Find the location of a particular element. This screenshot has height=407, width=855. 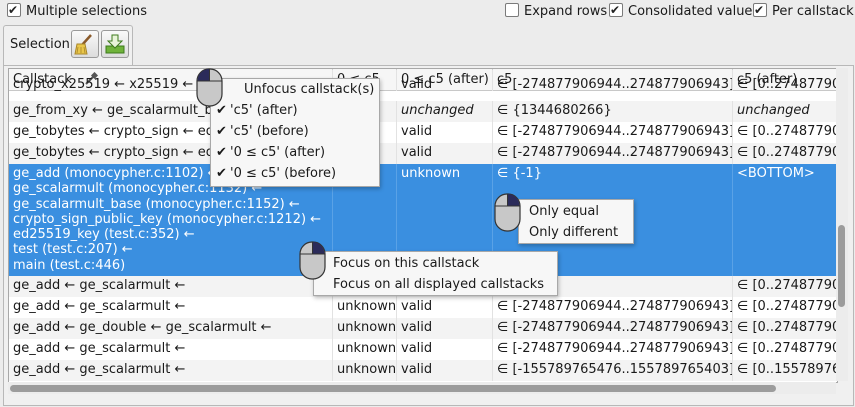

only-different-item: Only different is located at coordinates (573, 232).